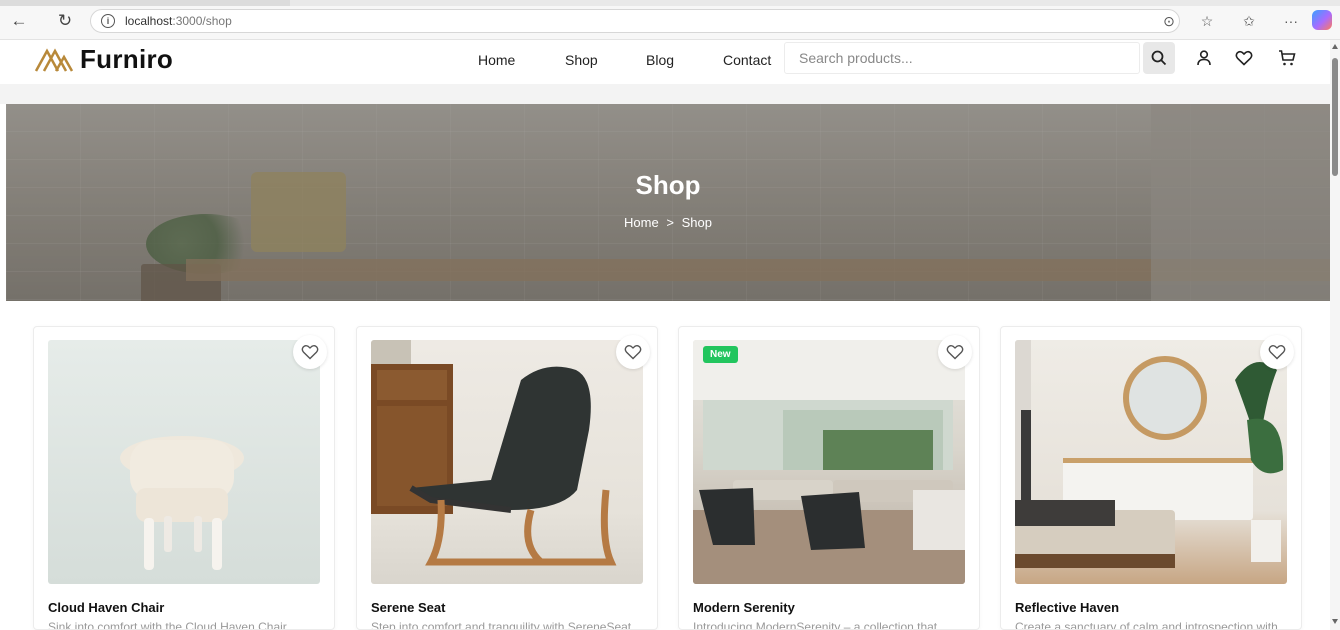  I want to click on wishlist-button, so click(1244, 58).